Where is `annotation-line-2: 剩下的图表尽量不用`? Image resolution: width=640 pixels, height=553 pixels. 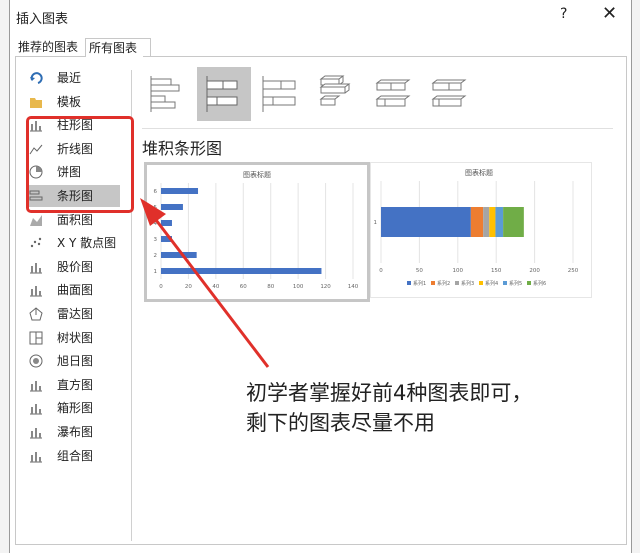
annotation-line-2: 剩下的图表尽量不用 is located at coordinates (340, 423).